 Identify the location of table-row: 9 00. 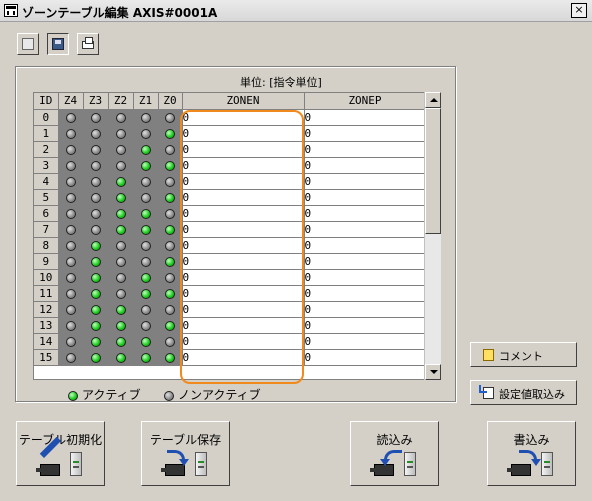
(230, 261).